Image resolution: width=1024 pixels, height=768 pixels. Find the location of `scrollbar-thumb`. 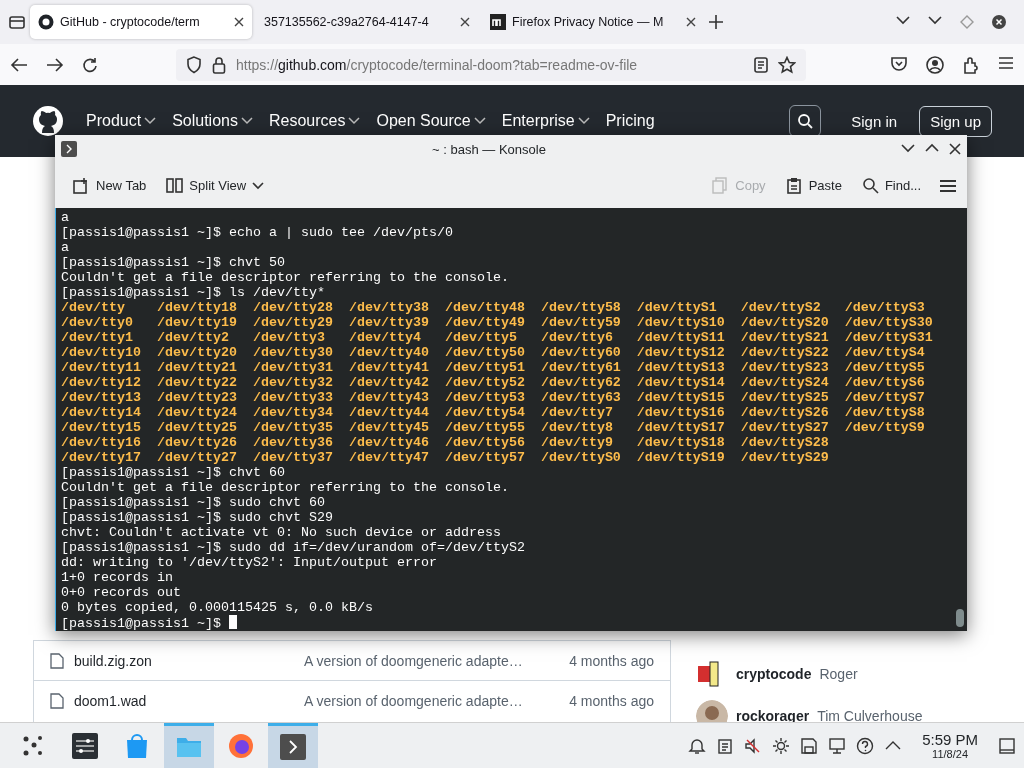

scrollbar-thumb is located at coordinates (960, 618).